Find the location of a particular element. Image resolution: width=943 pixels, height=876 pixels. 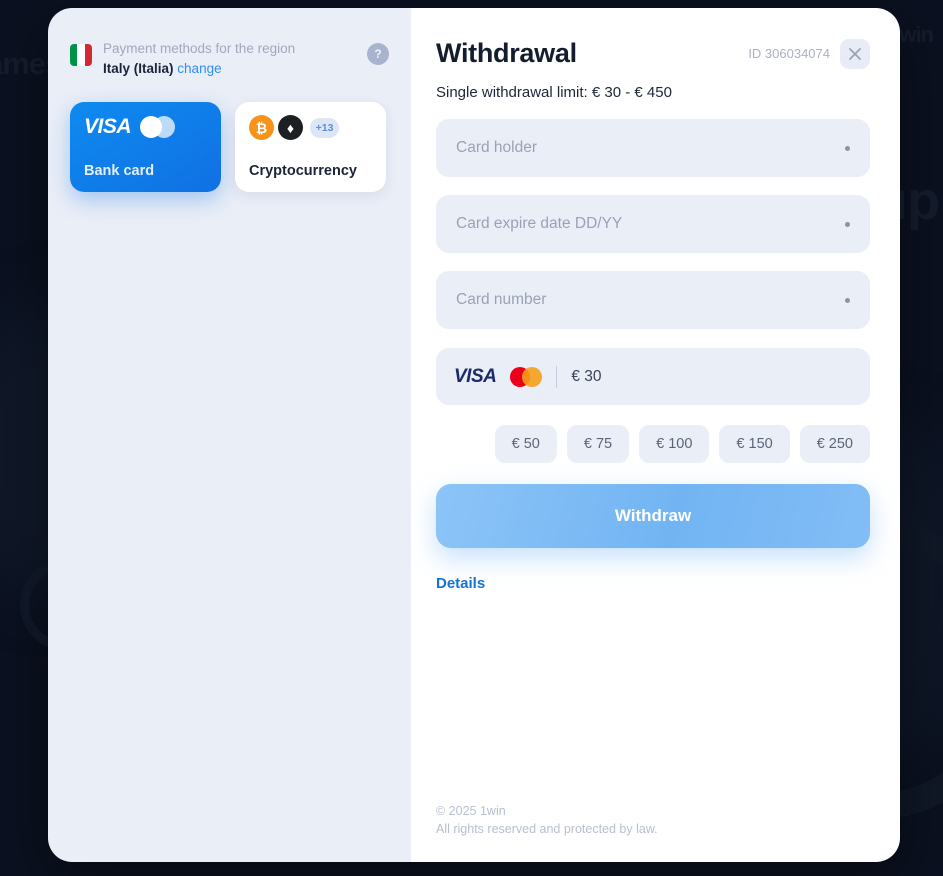

more-coins-badge: +13 is located at coordinates (324, 127).